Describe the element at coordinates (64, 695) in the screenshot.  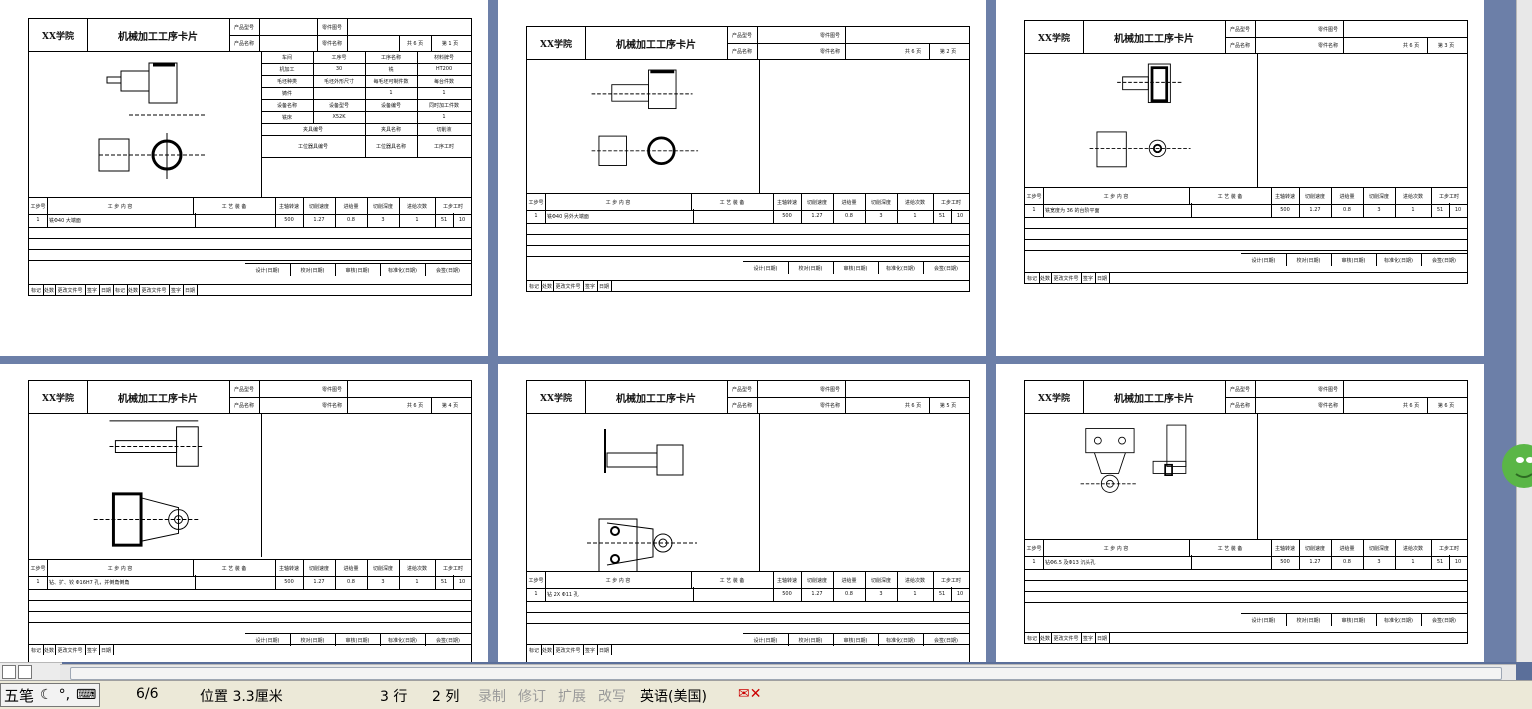
I see `punctuation-icon: °,` at that location.